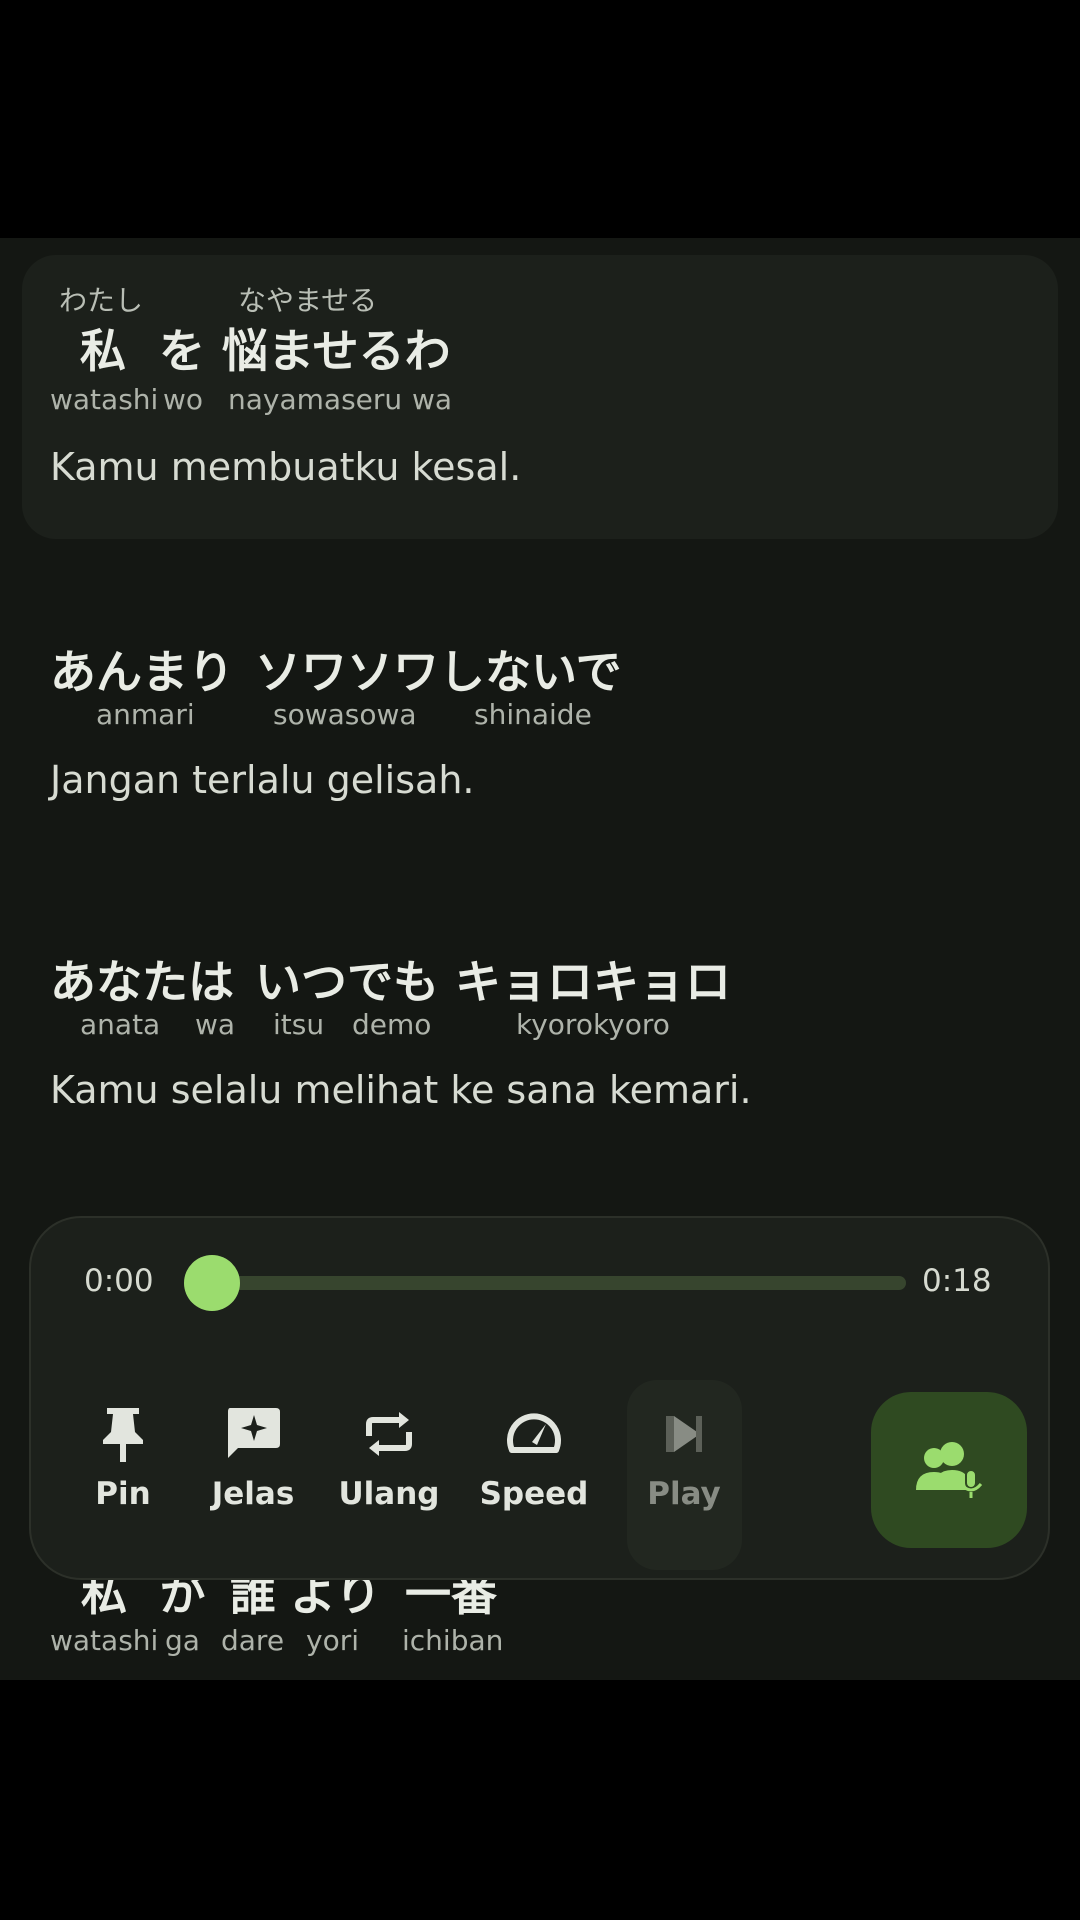  What do you see at coordinates (593, 982) in the screenshot?
I see `japanese-word: キョロキョロ` at bounding box center [593, 982].